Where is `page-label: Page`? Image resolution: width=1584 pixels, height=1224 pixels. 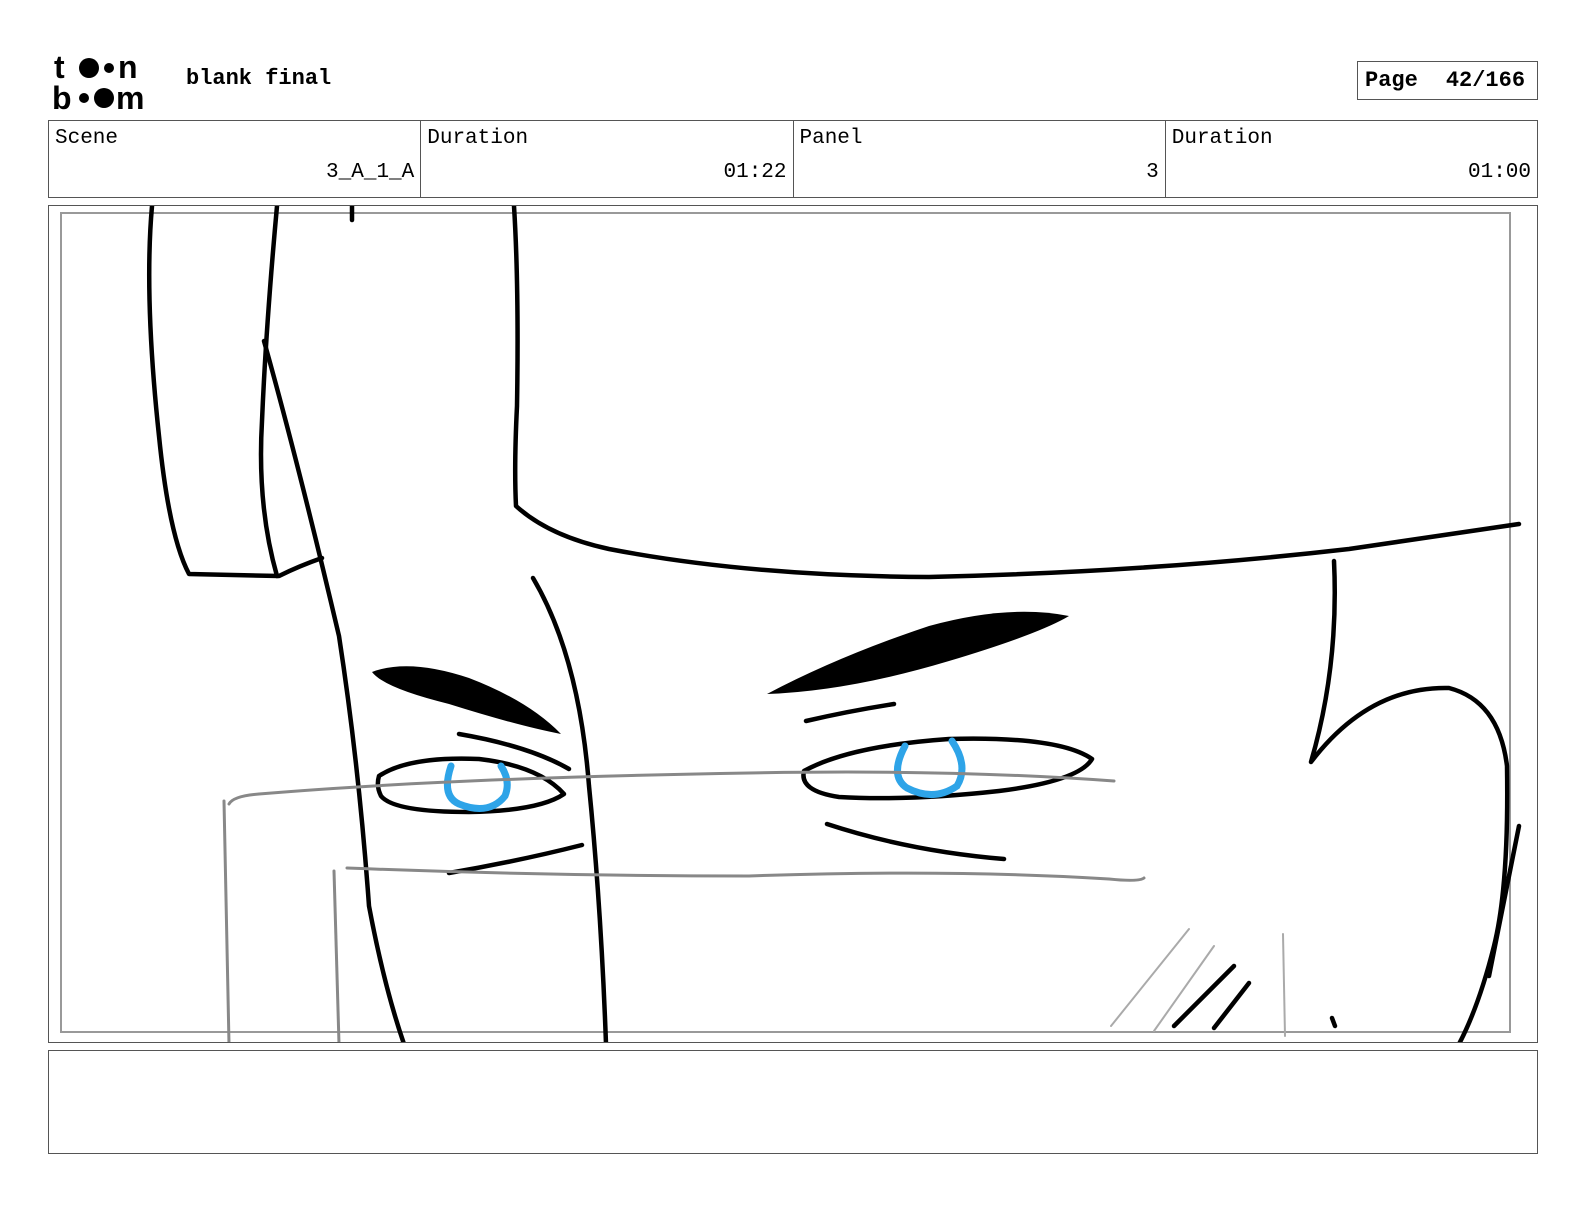
page-label: Page is located at coordinates (1391, 80).